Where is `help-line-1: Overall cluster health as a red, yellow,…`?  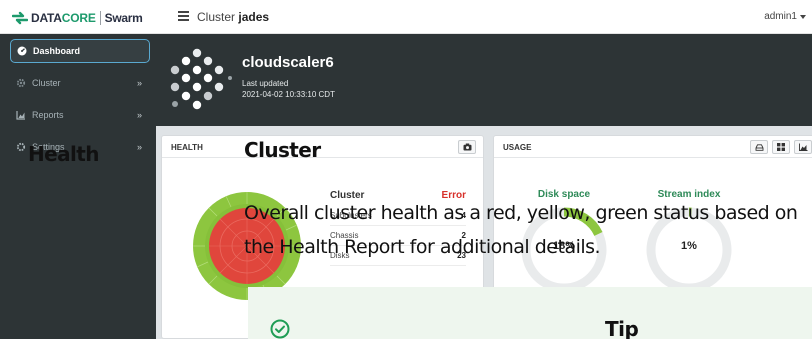 help-line-1: Overall cluster health as a red, yellow,… is located at coordinates (521, 213).